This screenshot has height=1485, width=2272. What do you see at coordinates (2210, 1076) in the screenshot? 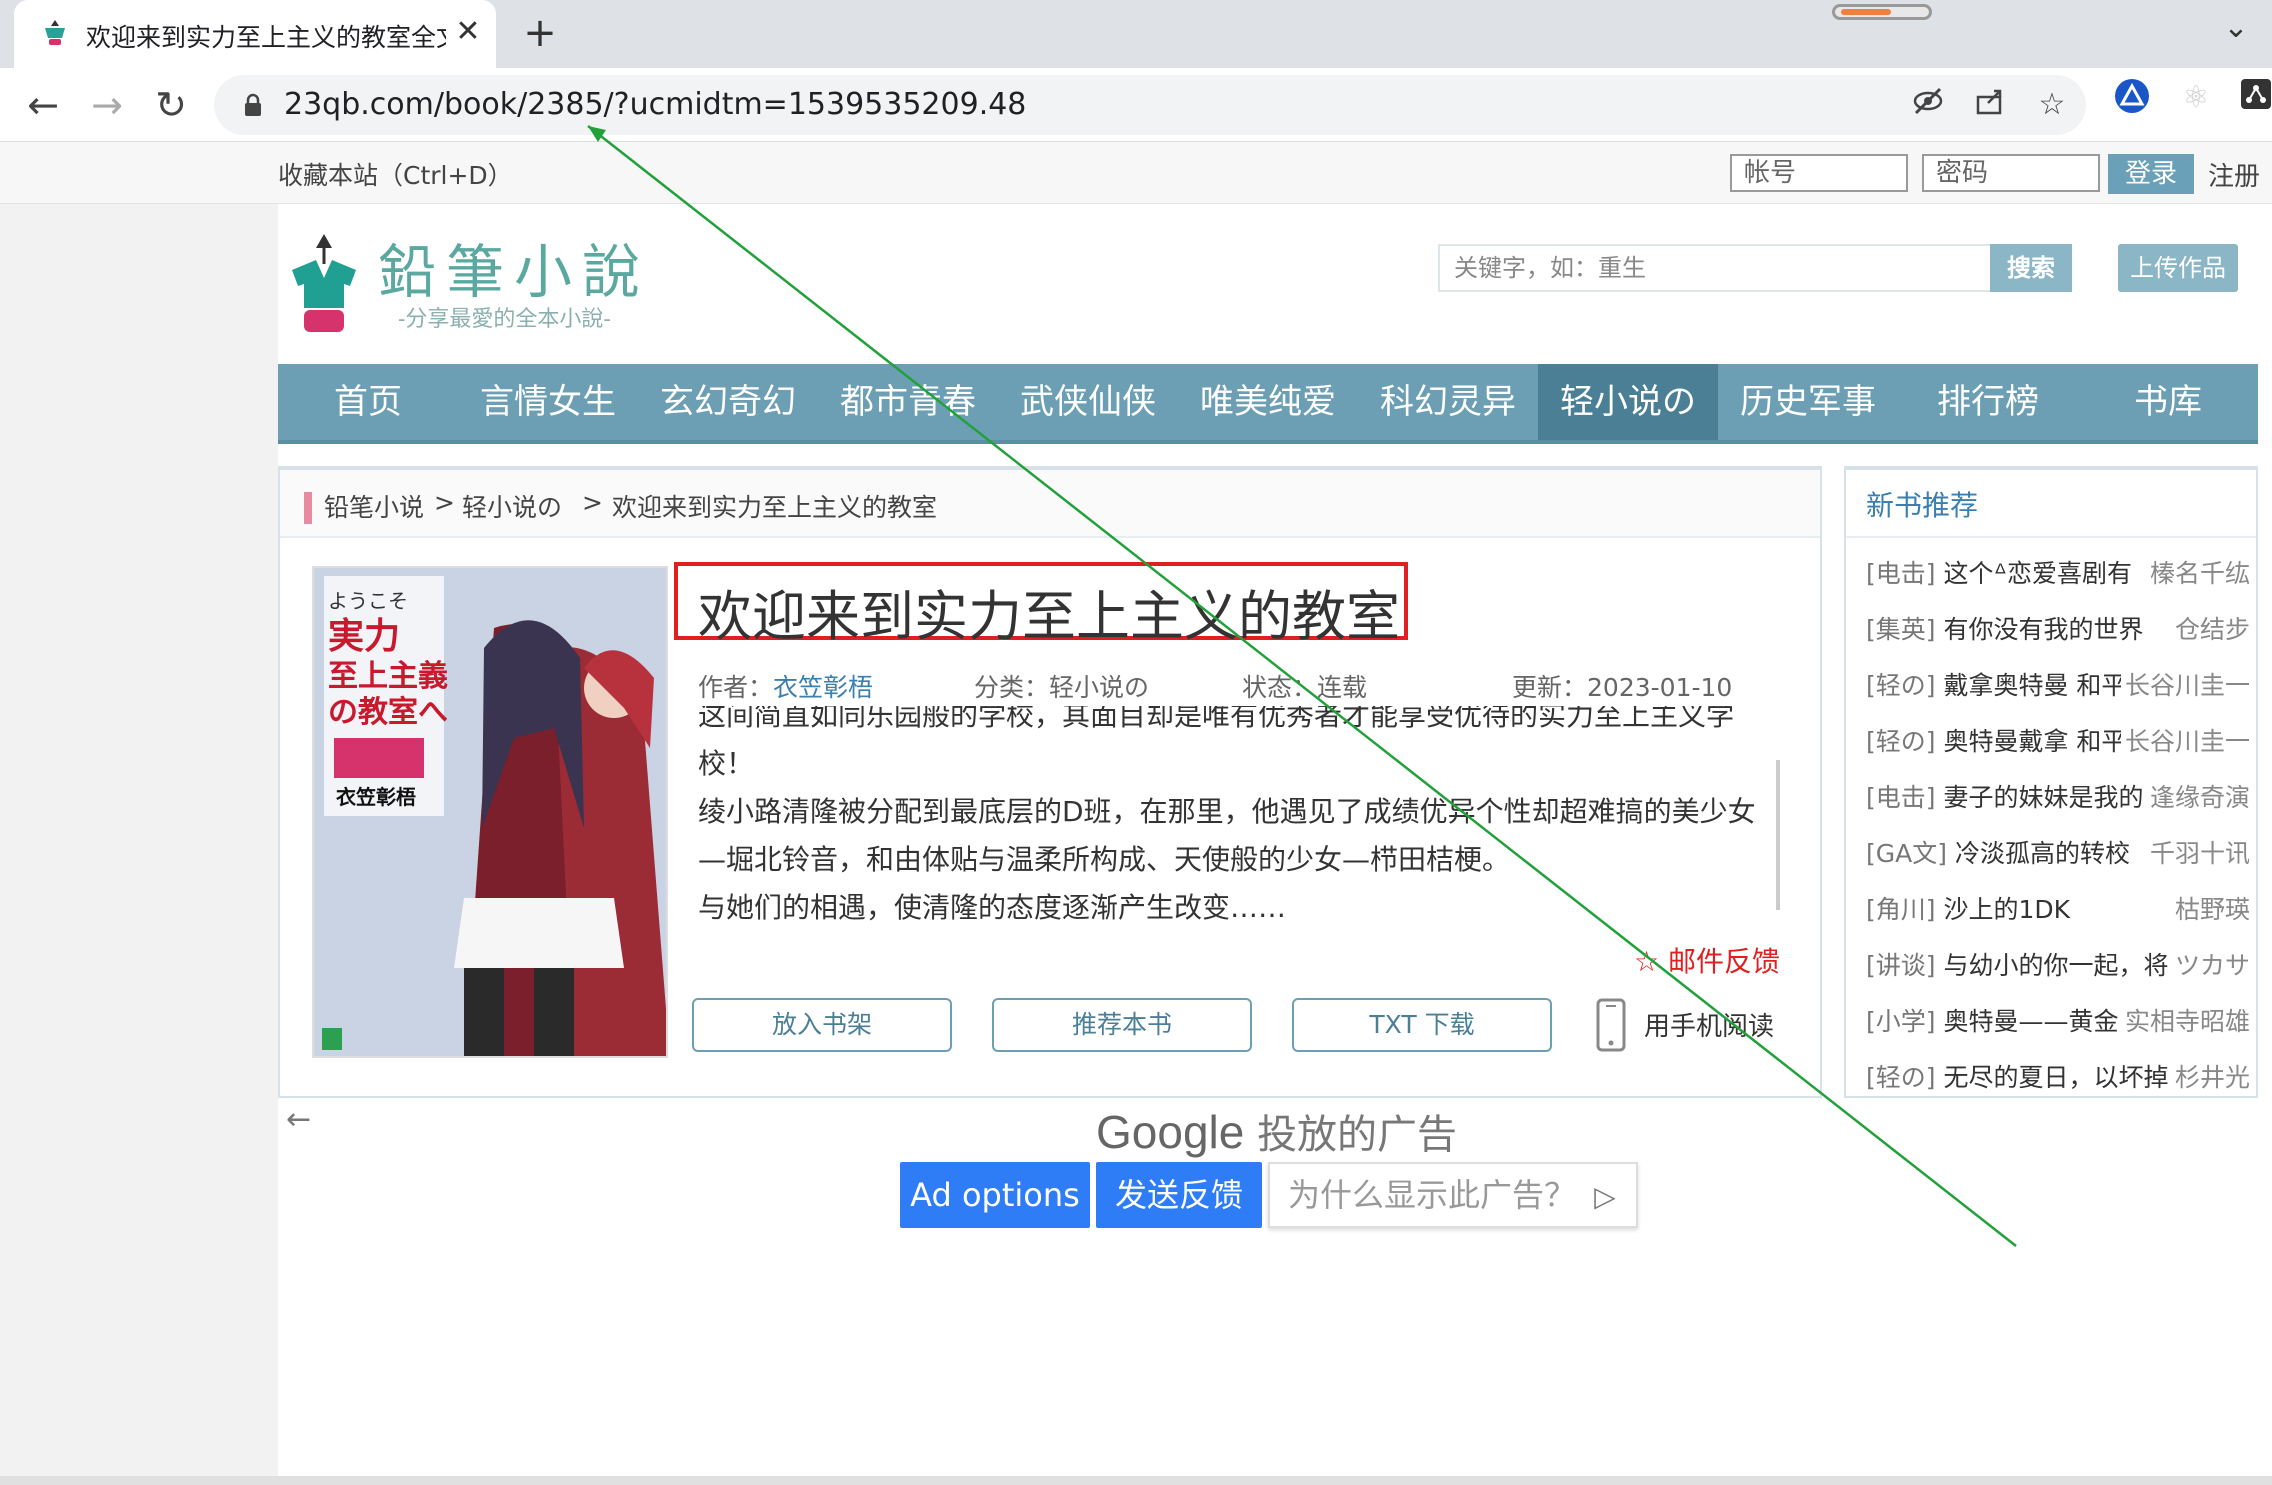
I see `sidebar-book-author: 杉井光` at bounding box center [2210, 1076].